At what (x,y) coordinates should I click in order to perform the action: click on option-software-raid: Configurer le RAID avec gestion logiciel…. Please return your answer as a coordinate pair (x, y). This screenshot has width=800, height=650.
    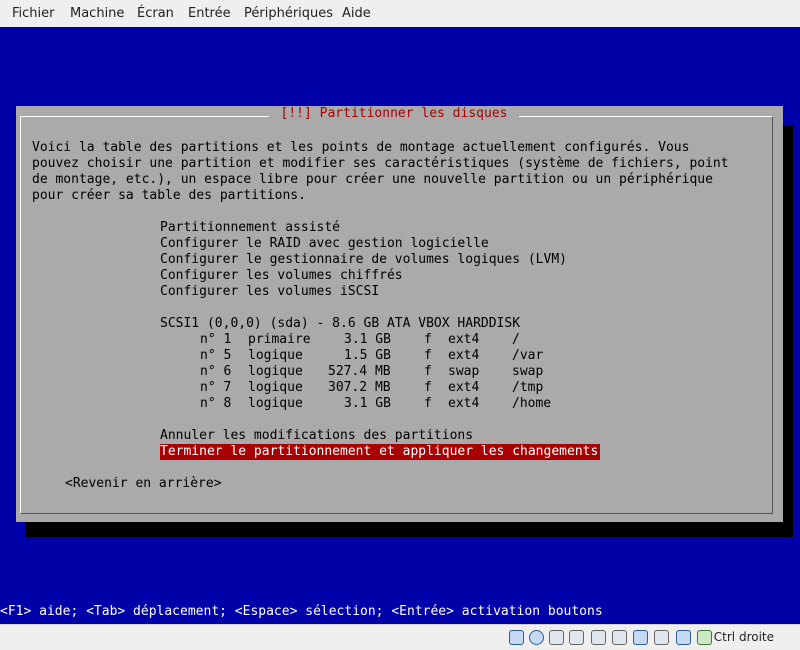
    Looking at the image, I should click on (324, 244).